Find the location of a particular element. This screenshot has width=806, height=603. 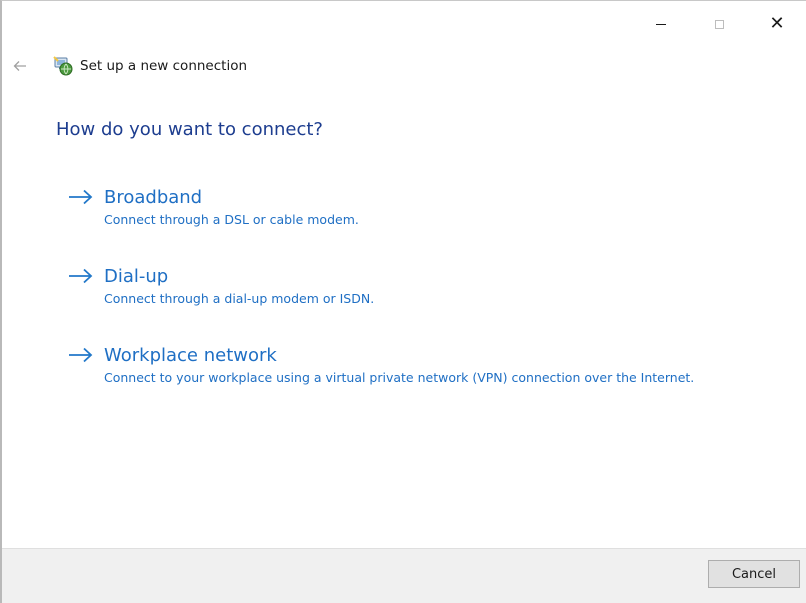

maximize-button is located at coordinates (719, 24).